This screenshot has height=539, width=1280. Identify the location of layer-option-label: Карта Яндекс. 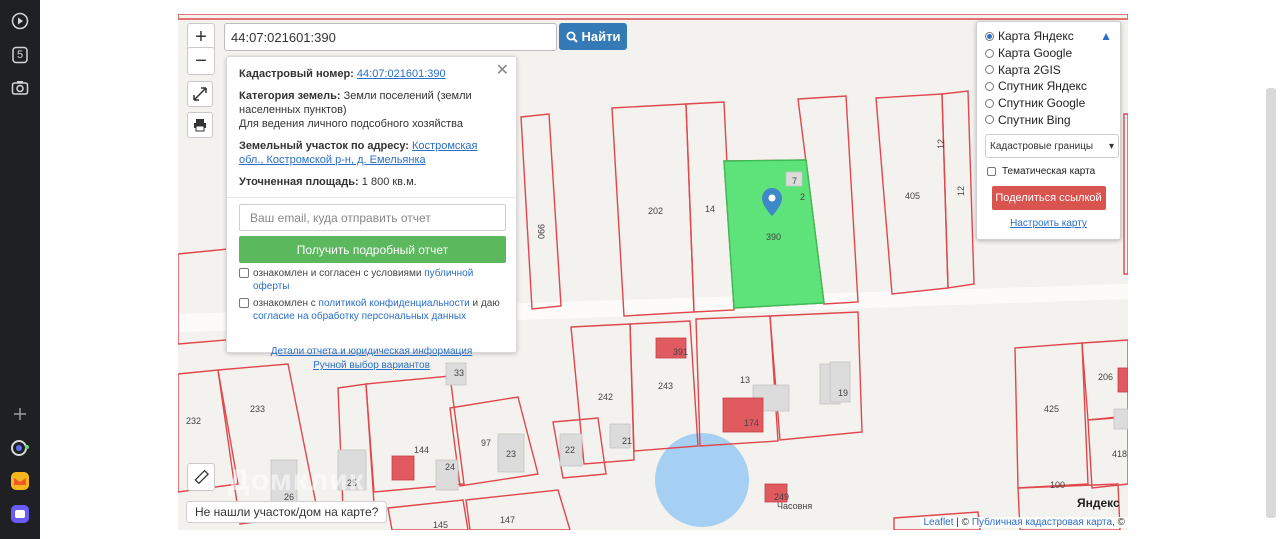
(1036, 36).